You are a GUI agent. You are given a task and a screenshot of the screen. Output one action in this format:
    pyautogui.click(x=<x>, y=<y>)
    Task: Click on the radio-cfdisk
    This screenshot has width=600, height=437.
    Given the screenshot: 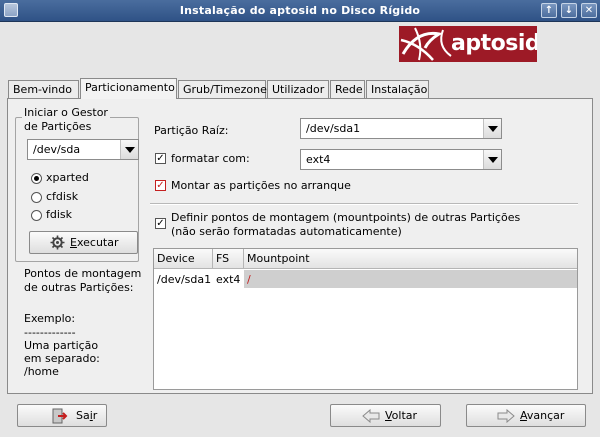 What is the action you would take?
    pyautogui.click(x=36, y=197)
    